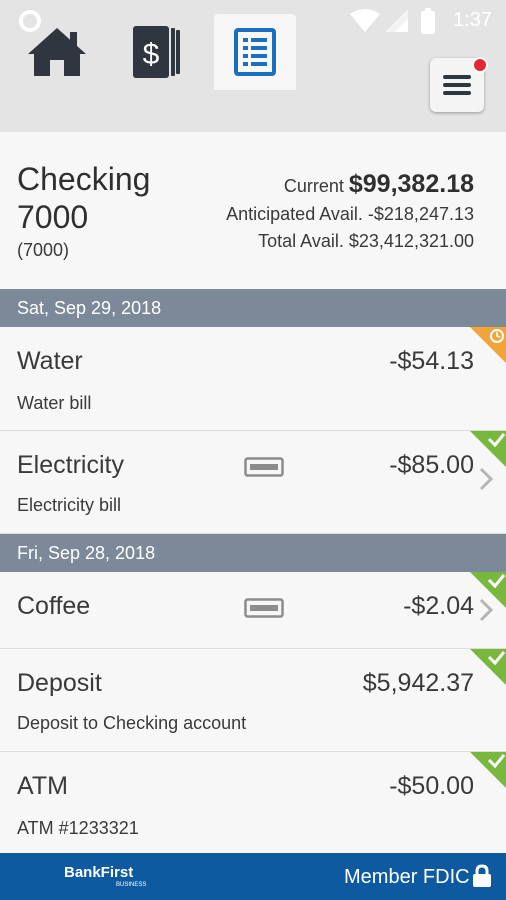 Image resolution: width=506 pixels, height=900 pixels. I want to click on transaction-amount: $5,942.37, so click(418, 683).